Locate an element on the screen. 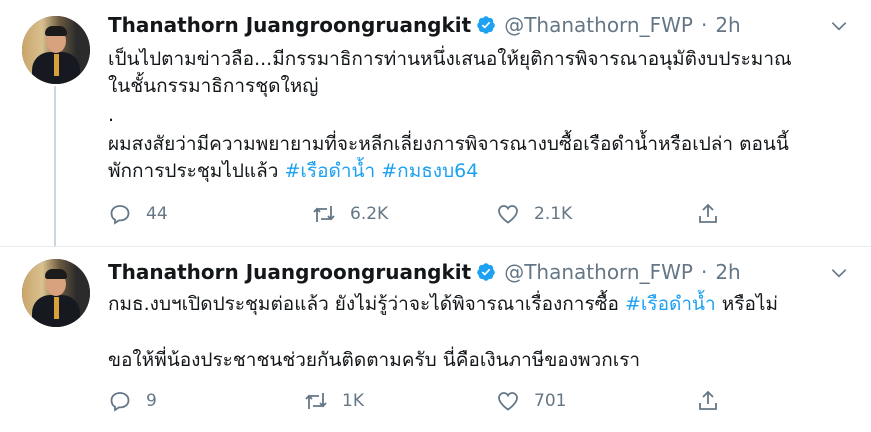  tweet-text-line: พักการประชุมไปแล้ว is located at coordinates (196, 171).